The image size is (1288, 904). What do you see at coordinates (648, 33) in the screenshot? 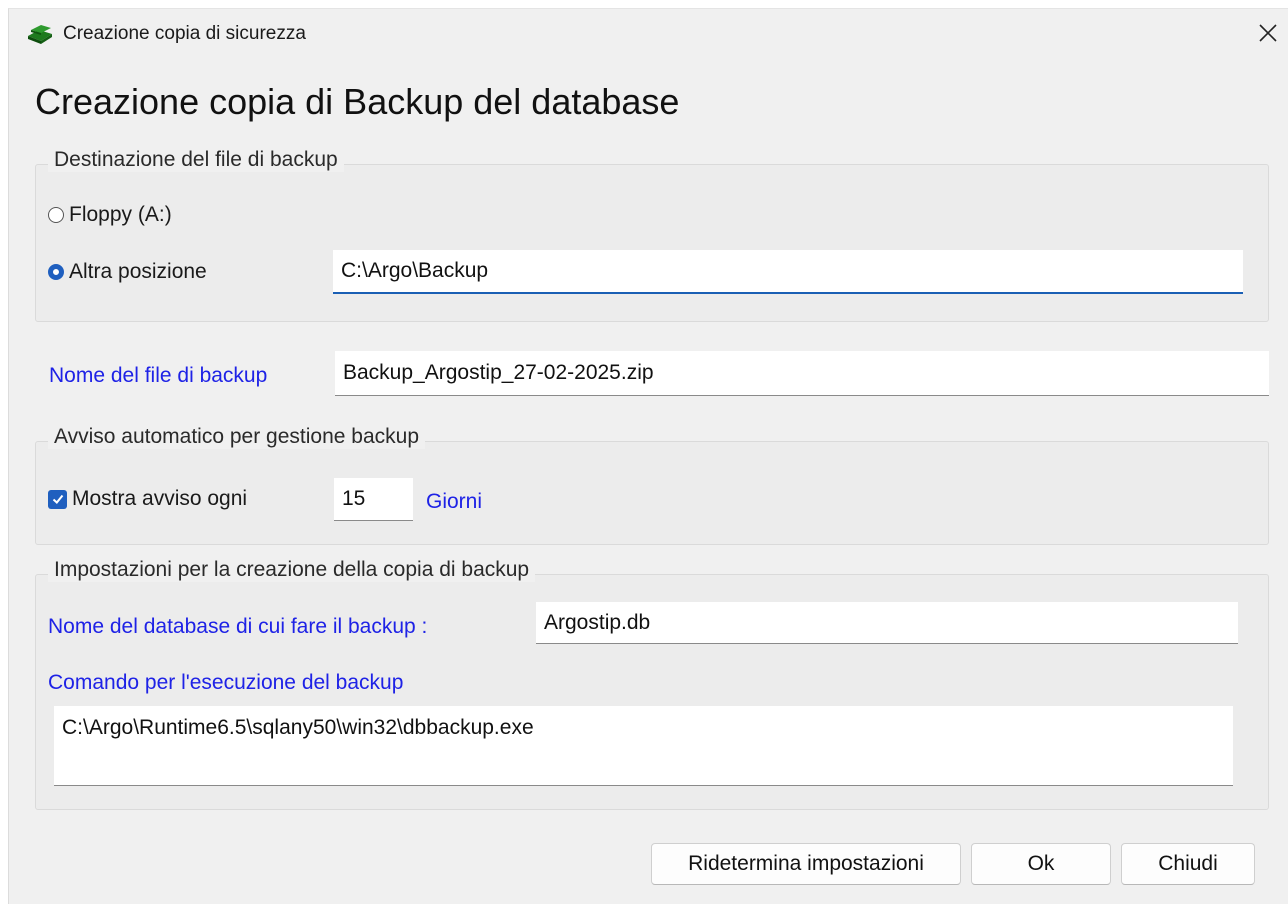
I see `title-bar: Creazione copia di sicurezza` at bounding box center [648, 33].